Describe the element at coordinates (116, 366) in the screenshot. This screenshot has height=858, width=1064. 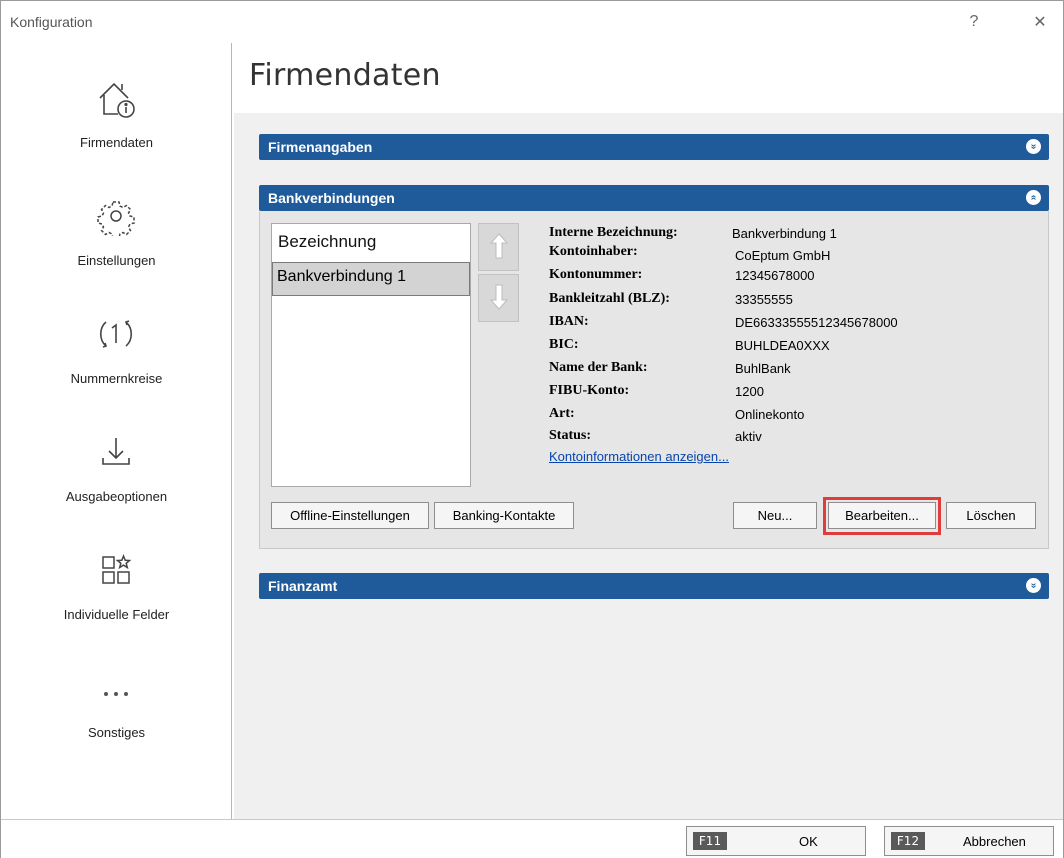
I see `sidebar-item-nummernkreise: Nummernkreise` at that location.